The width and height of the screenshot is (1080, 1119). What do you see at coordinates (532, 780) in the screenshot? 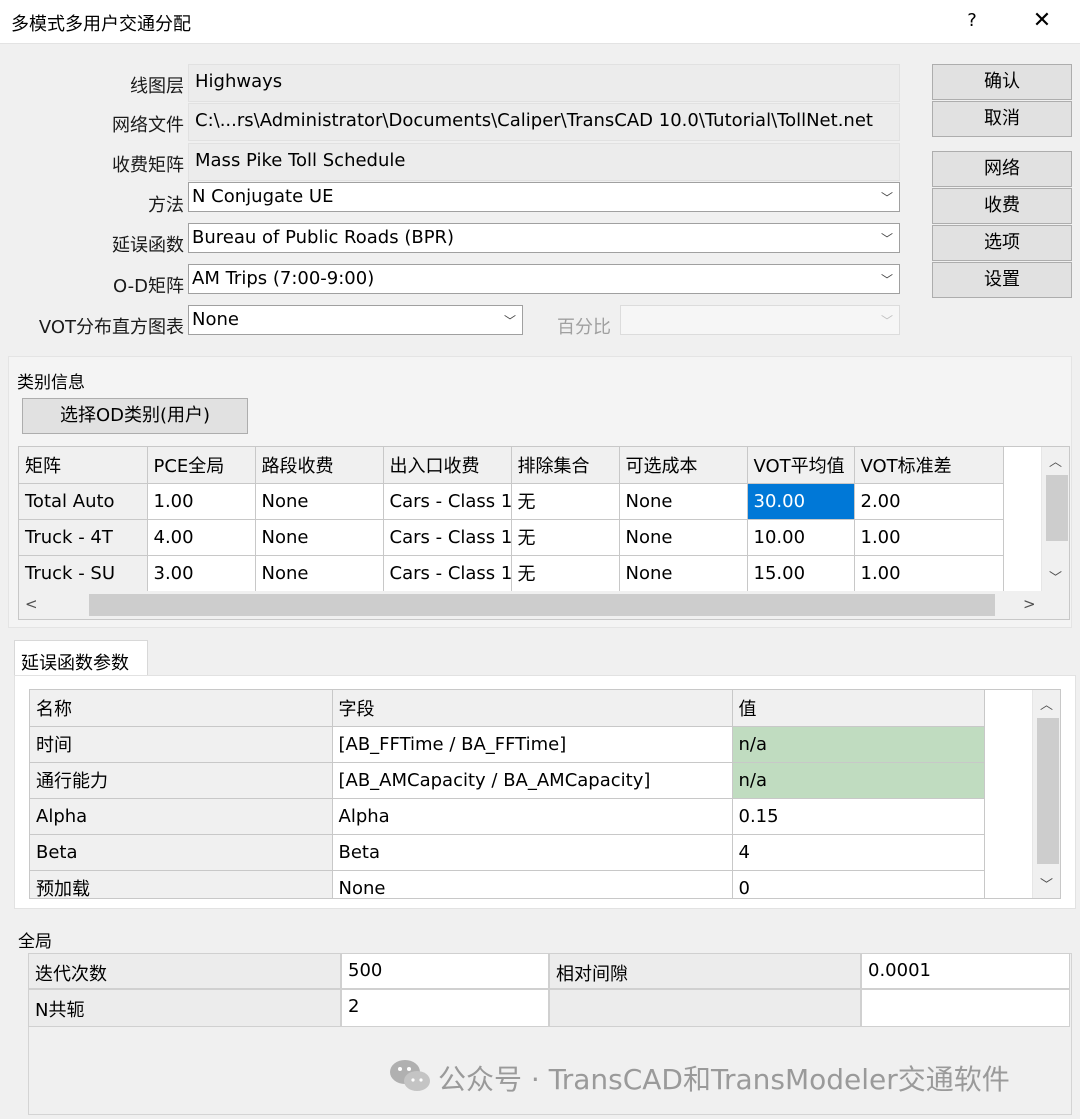
I see `table-cell: [AB_AMCapacity / BA_AMCapacity]` at bounding box center [532, 780].